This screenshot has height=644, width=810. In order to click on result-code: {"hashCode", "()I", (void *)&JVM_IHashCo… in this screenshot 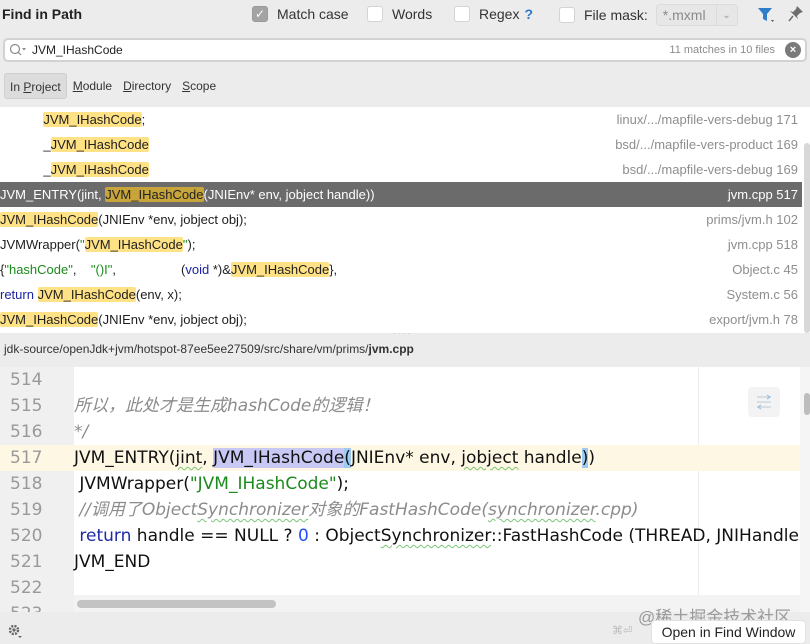, I will do `click(169, 269)`.